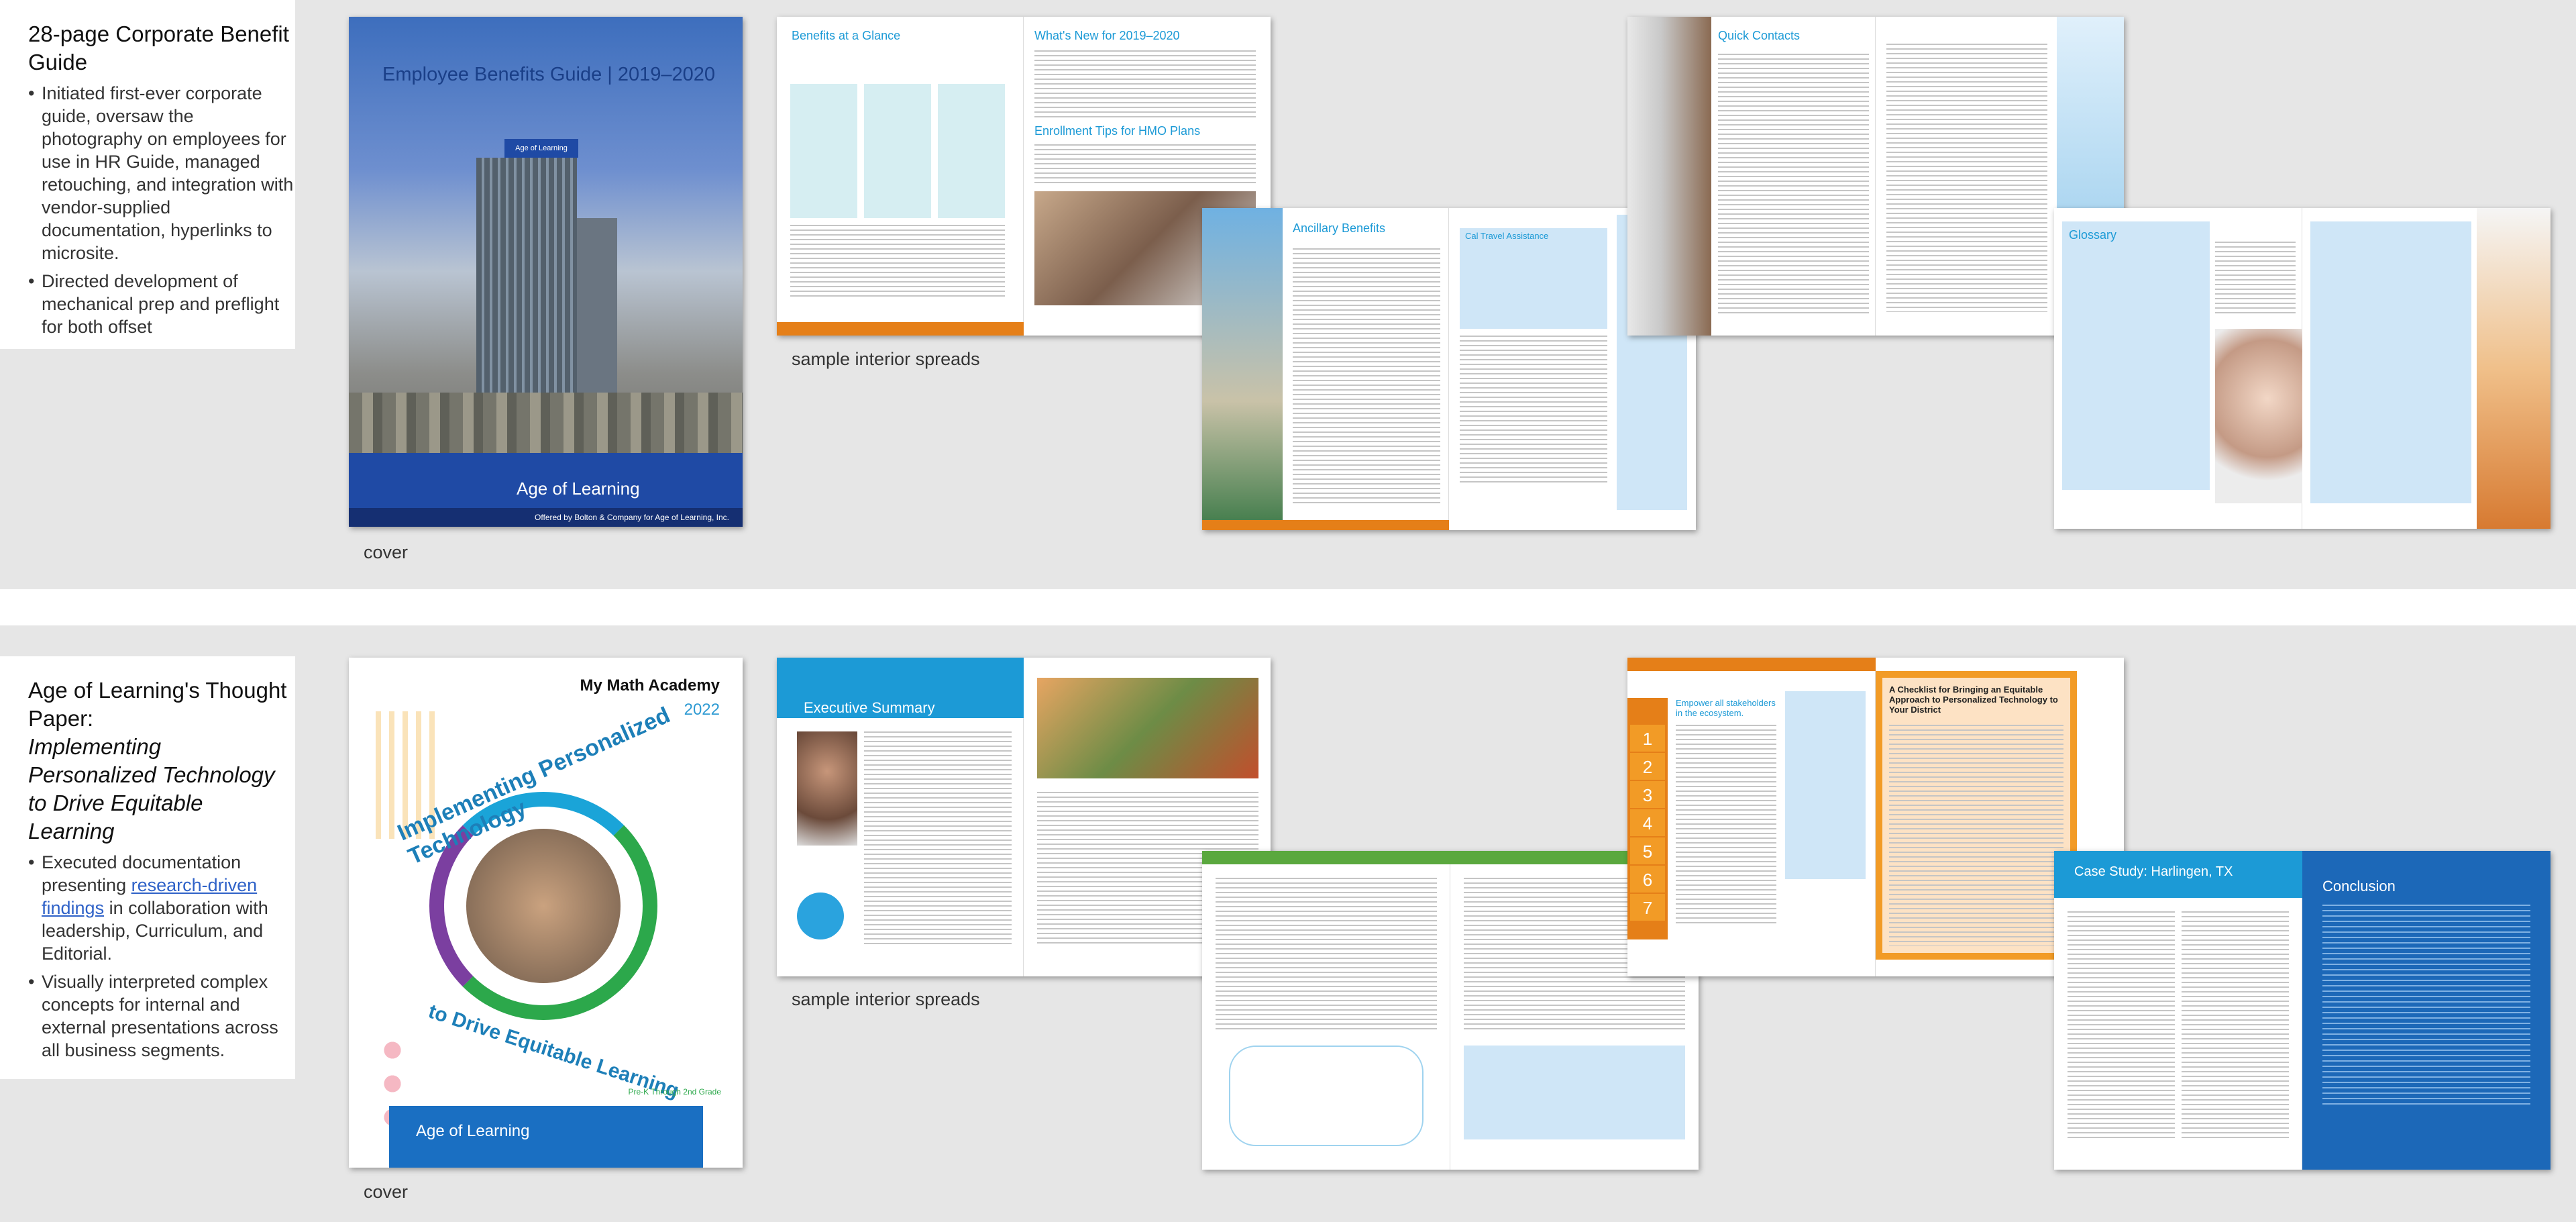  What do you see at coordinates (2258, 416) in the screenshot?
I see `child-photo` at bounding box center [2258, 416].